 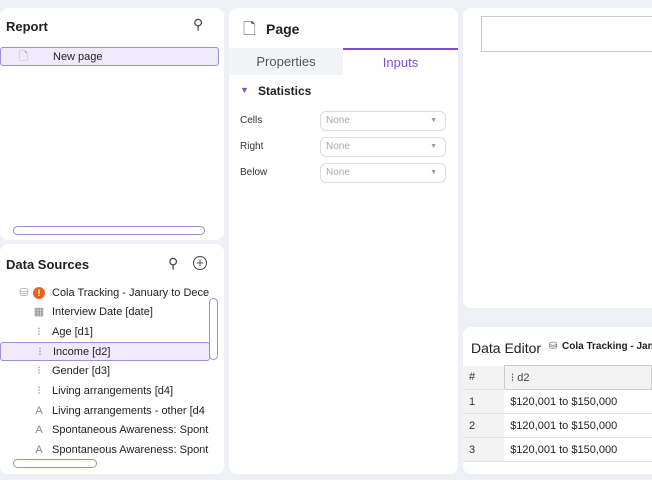 What do you see at coordinates (48, 264) in the screenshot?
I see `data-sources-title: Data Sources` at bounding box center [48, 264].